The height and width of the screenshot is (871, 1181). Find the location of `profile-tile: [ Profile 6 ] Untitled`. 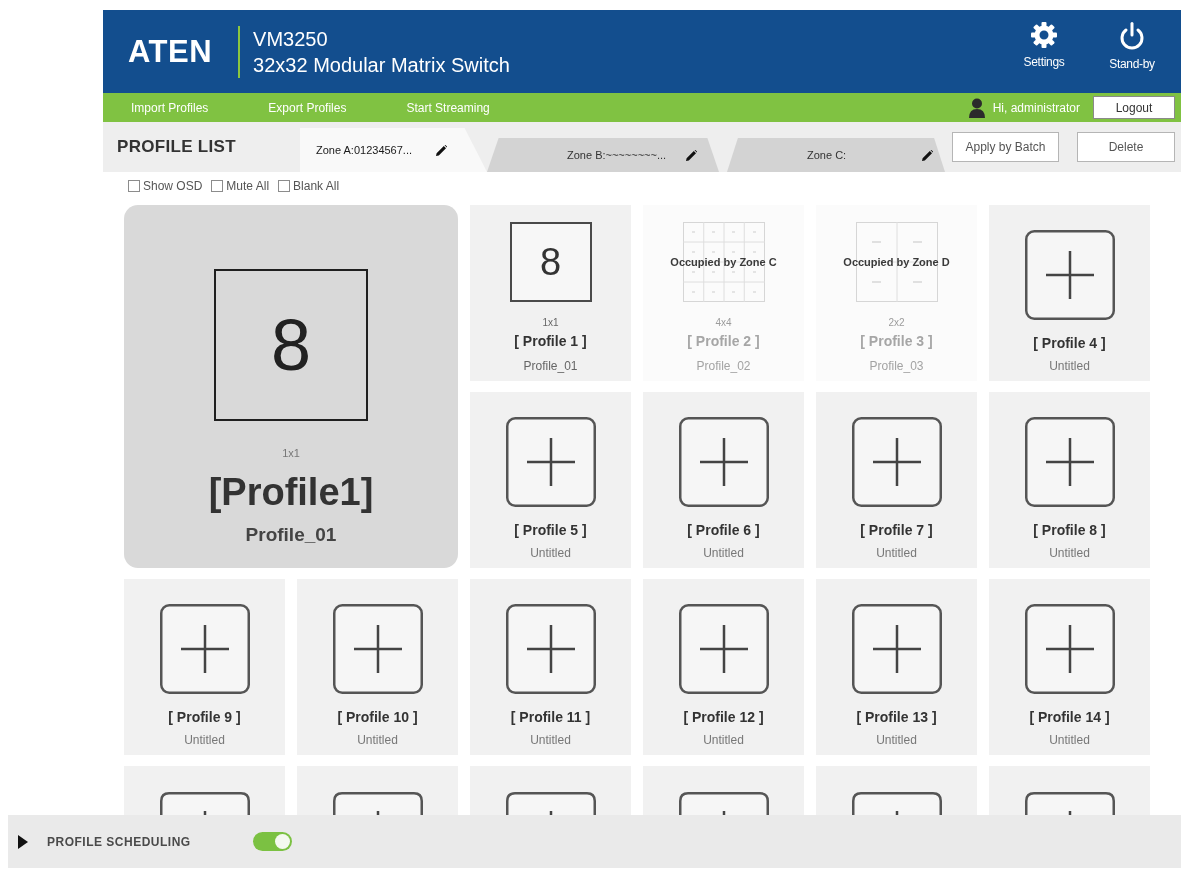

profile-tile: [ Profile 6 ] Untitled is located at coordinates (723, 480).